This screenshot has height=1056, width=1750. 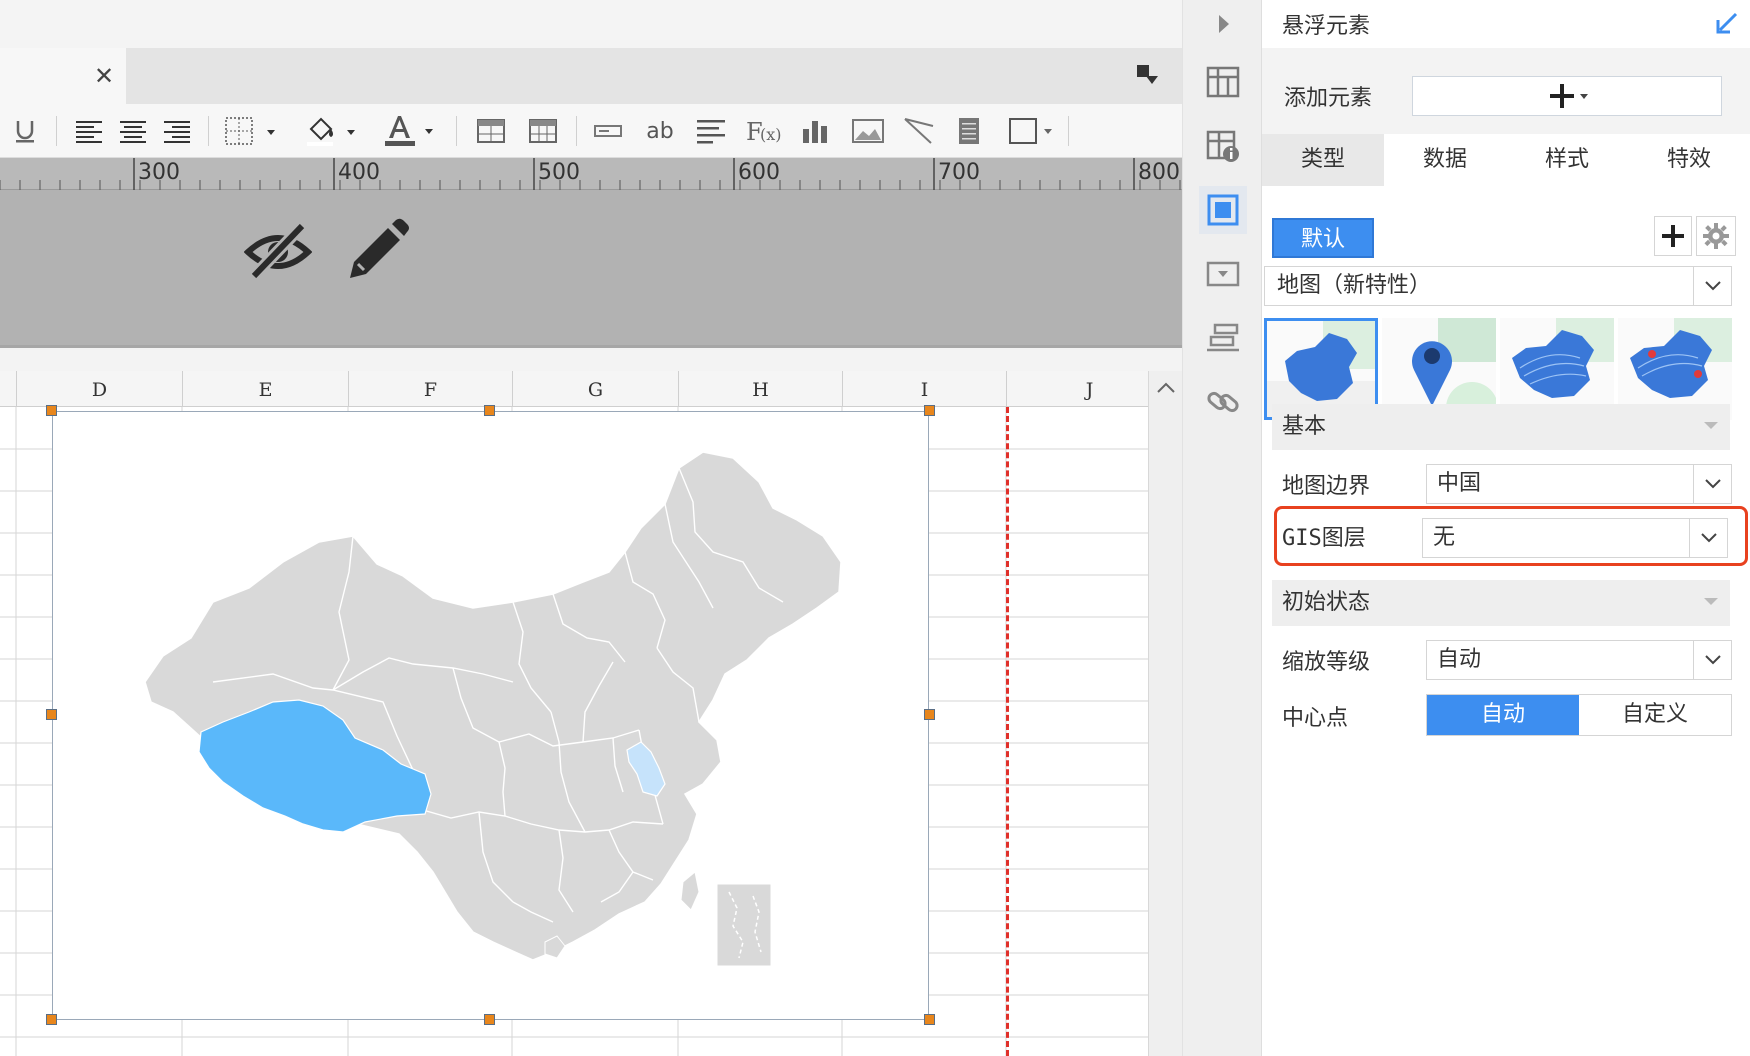 I want to click on basic-section-header: 基本, so click(x=1501, y=427).